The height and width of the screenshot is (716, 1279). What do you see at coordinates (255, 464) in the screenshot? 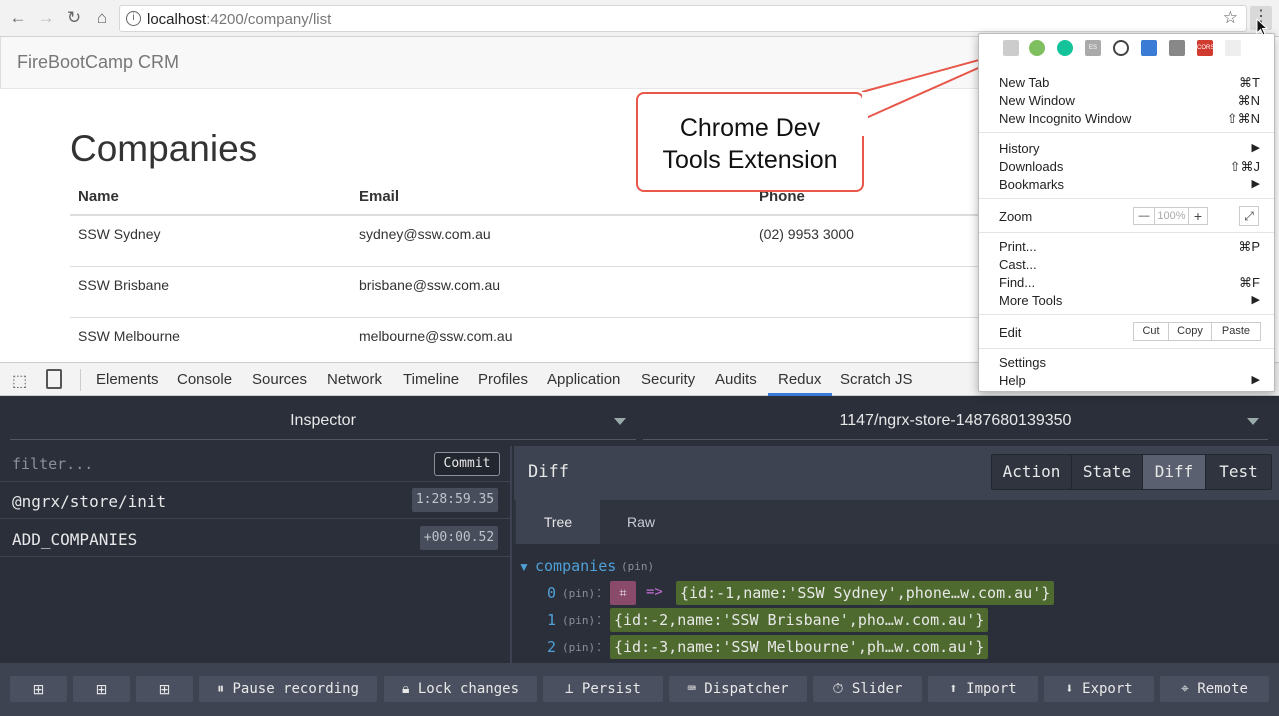
I see `filter-row: filter... Commit` at bounding box center [255, 464].